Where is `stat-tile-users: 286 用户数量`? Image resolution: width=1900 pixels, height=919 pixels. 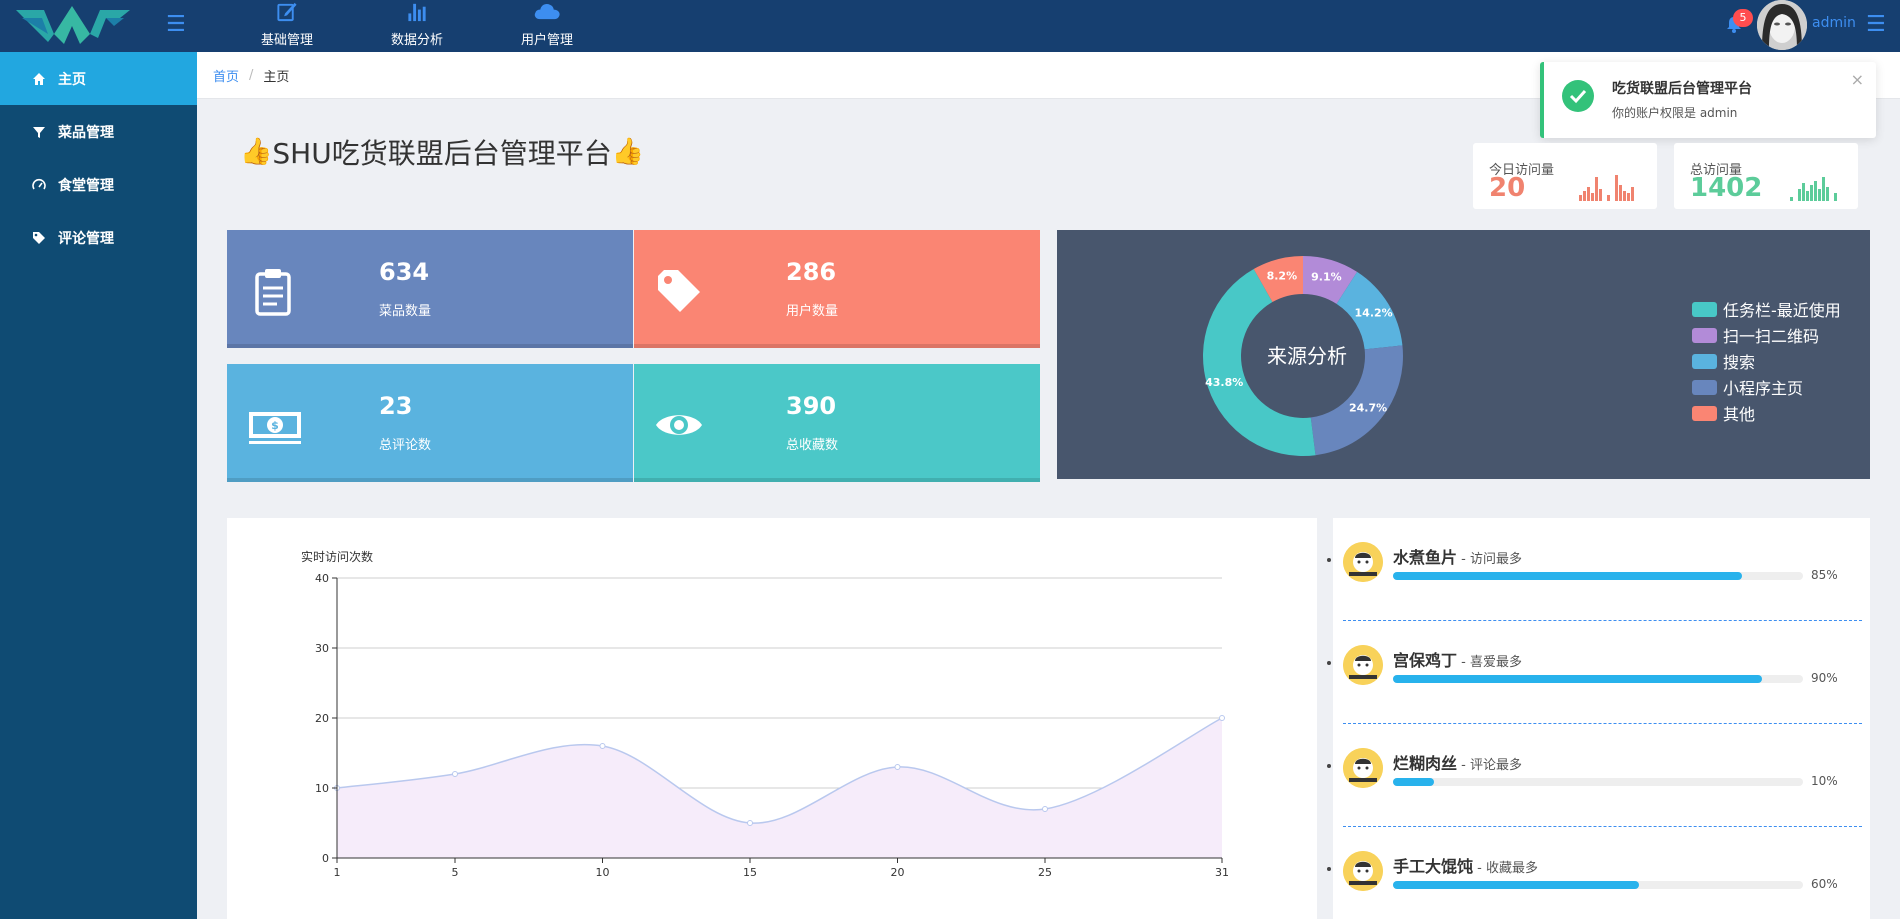 stat-tile-users: 286 用户数量 is located at coordinates (837, 289).